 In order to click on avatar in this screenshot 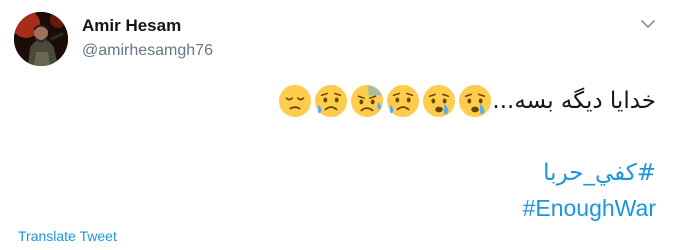, I will do `click(41, 39)`.